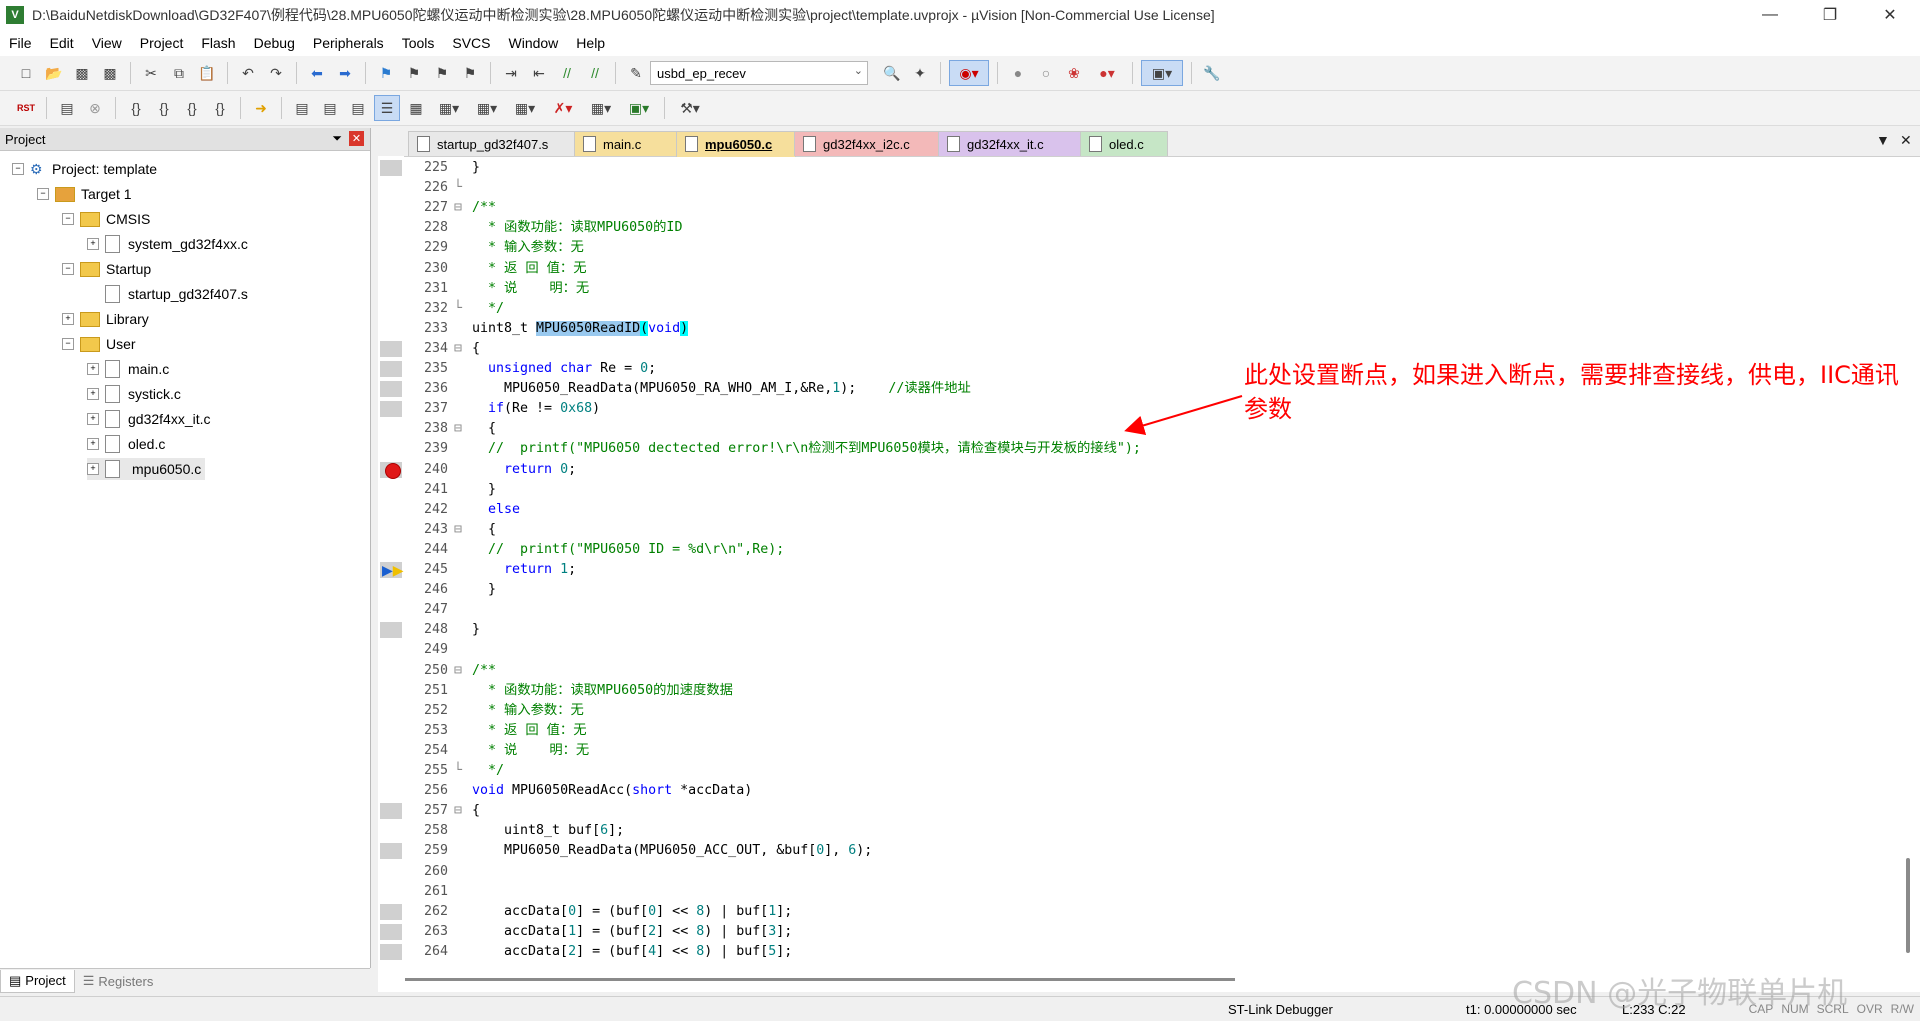 The width and height of the screenshot is (1920, 1021). Describe the element at coordinates (358, 108) in the screenshot. I see `symbols-window-icon: ▤` at that location.